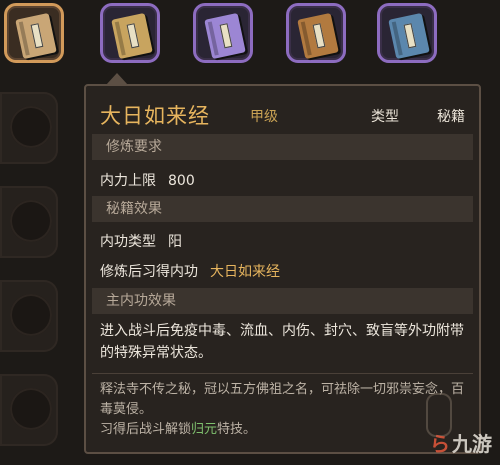  What do you see at coordinates (282, 399) in the screenshot?
I see `lore-text: 释法寺不传之秘，冠以五方佛祖之名，可祛除一切邪祟妄念，百毒莫侵。` at bounding box center [282, 399].